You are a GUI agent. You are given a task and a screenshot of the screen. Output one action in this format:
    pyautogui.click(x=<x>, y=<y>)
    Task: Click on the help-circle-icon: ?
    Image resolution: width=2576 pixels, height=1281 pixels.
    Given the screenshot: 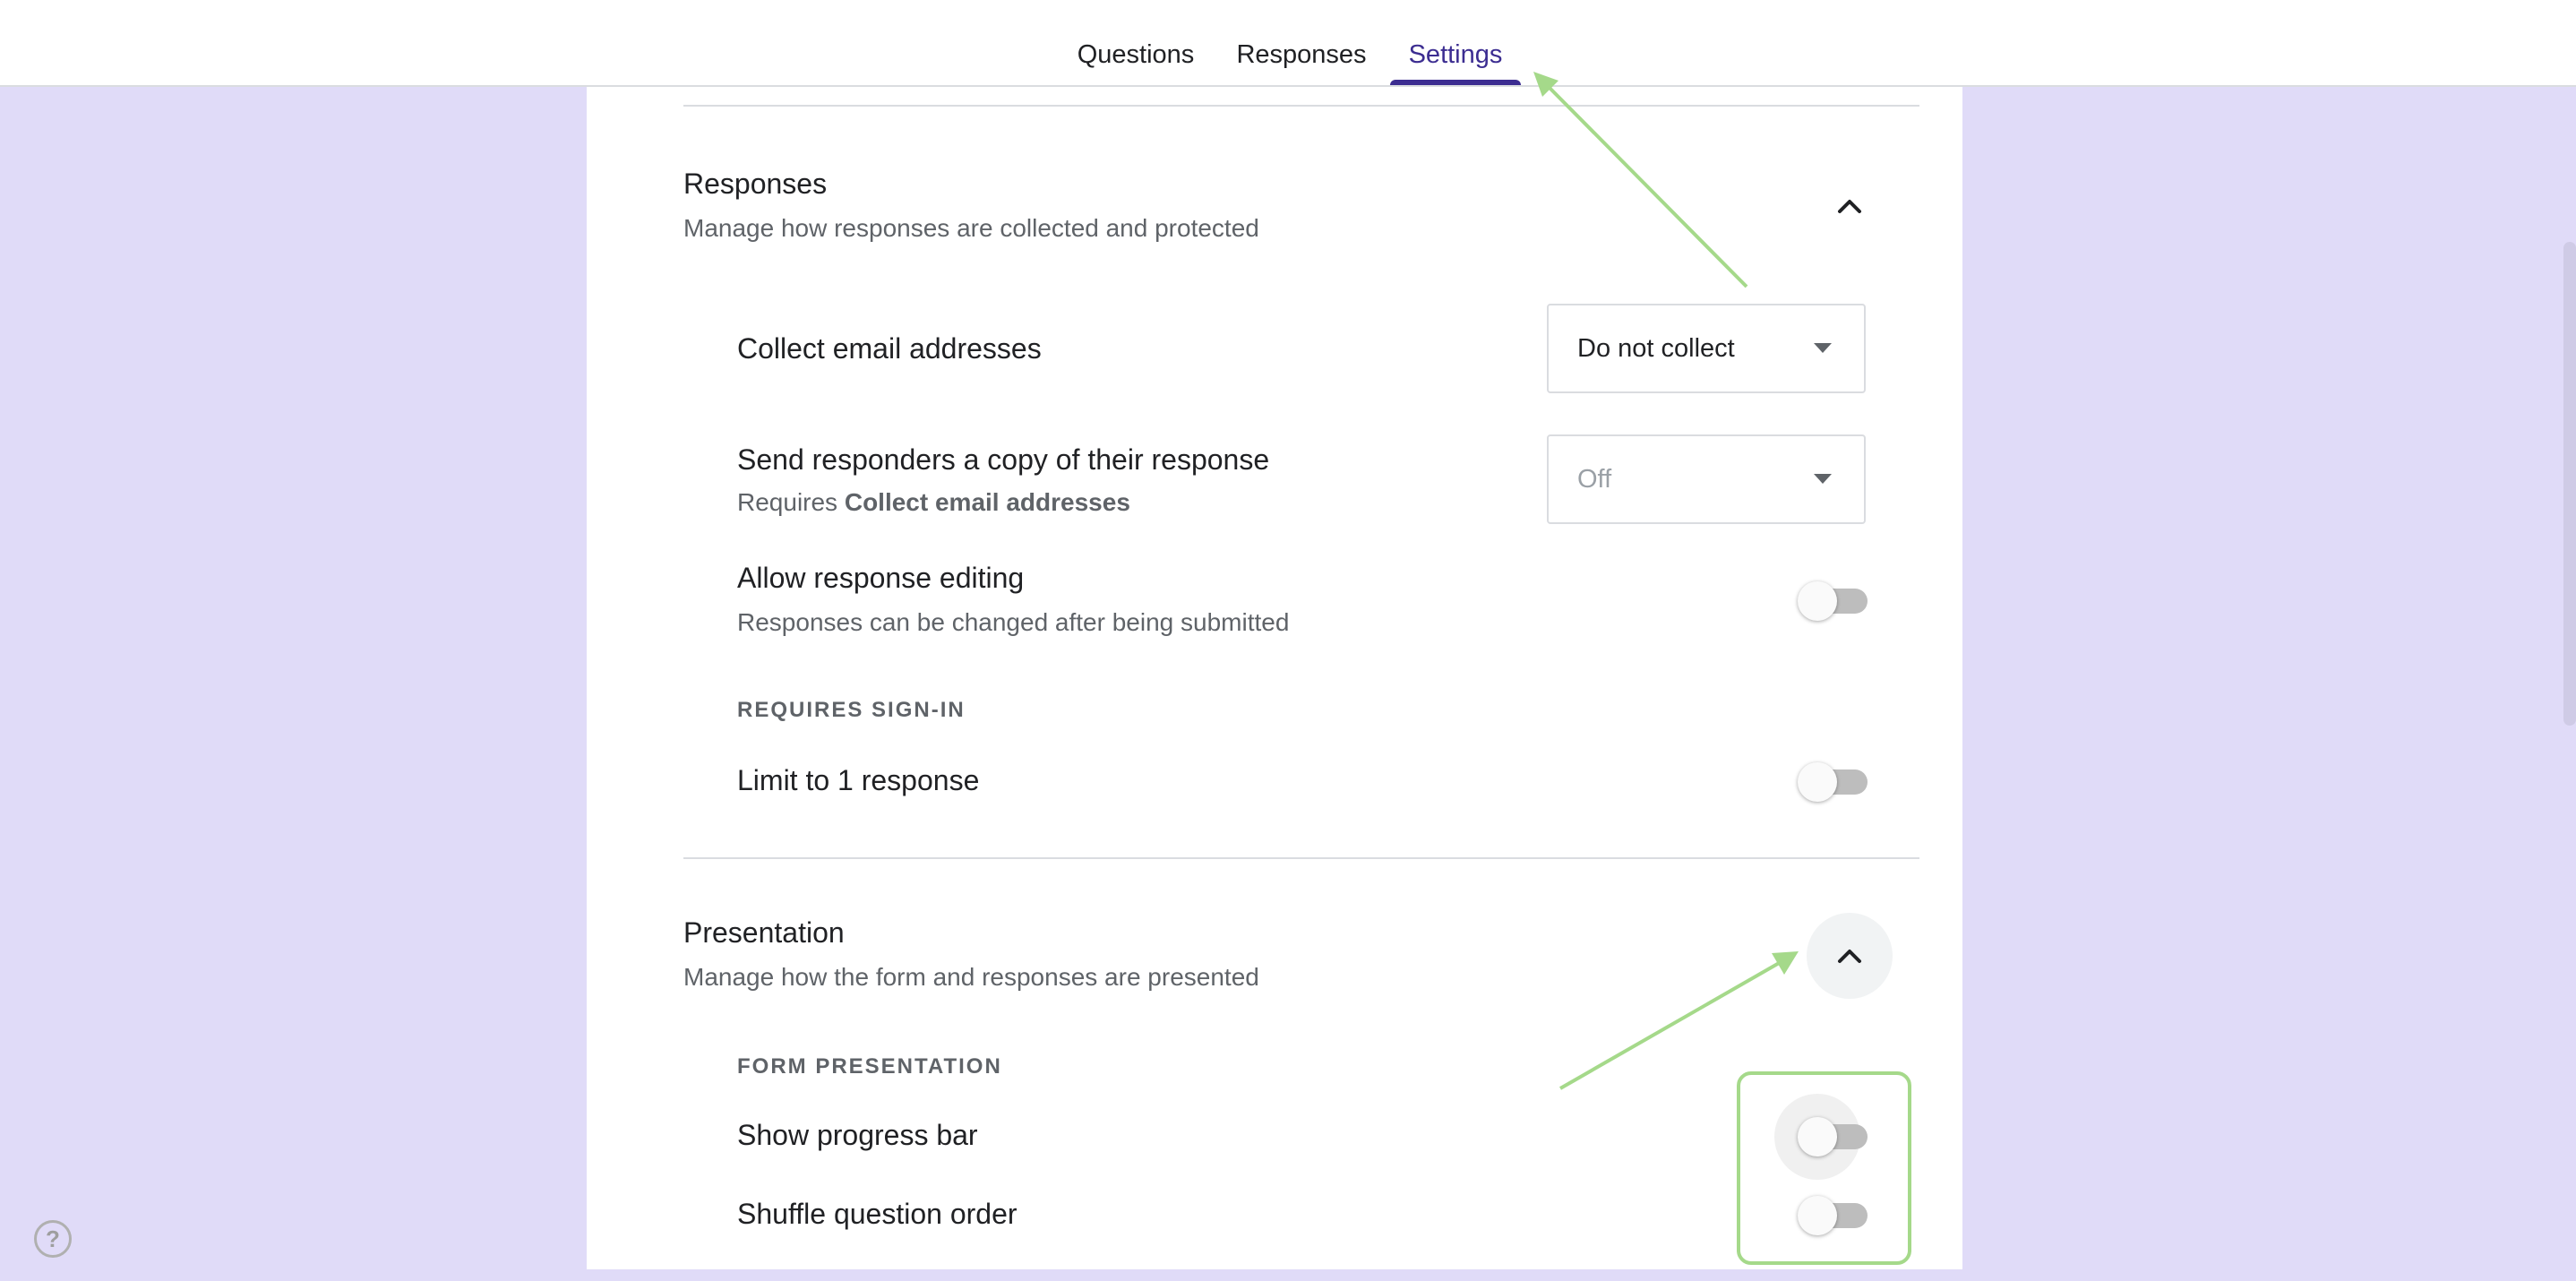 What is the action you would take?
    pyautogui.click(x=53, y=1239)
    